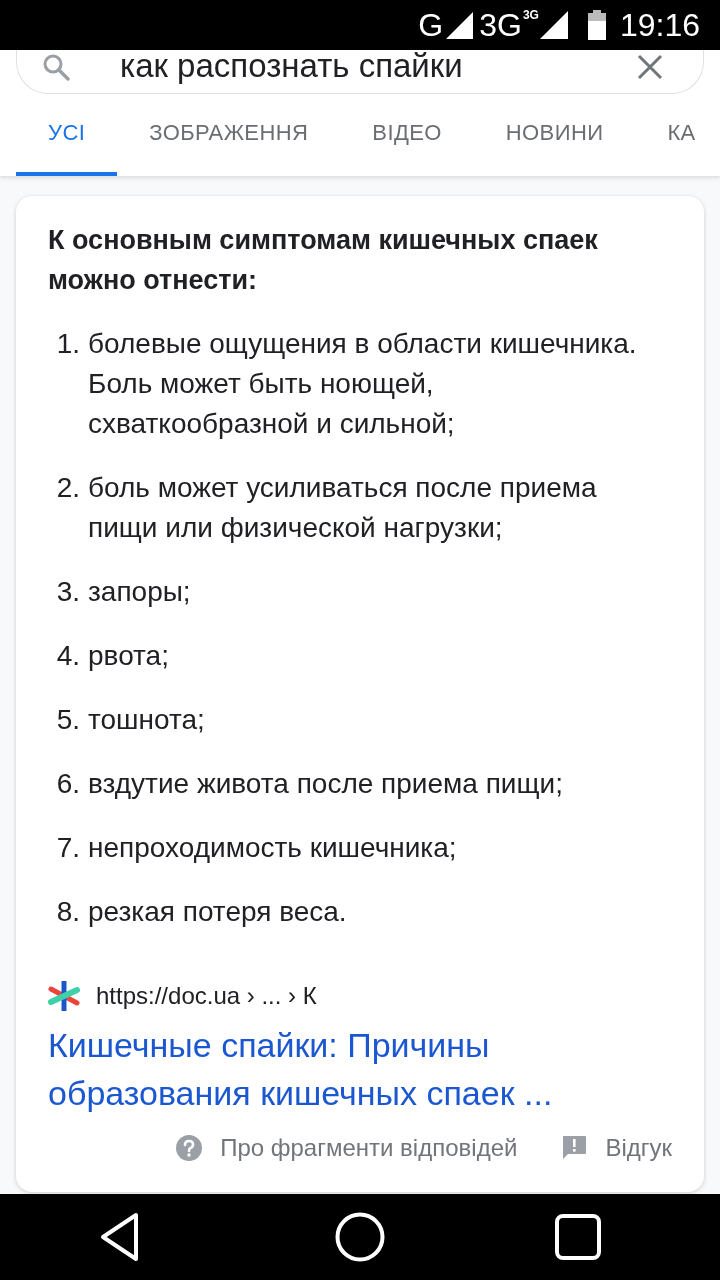 This screenshot has height=1280, width=720. What do you see at coordinates (530, 15) in the screenshot?
I see `network-superscript-label: 3G` at bounding box center [530, 15].